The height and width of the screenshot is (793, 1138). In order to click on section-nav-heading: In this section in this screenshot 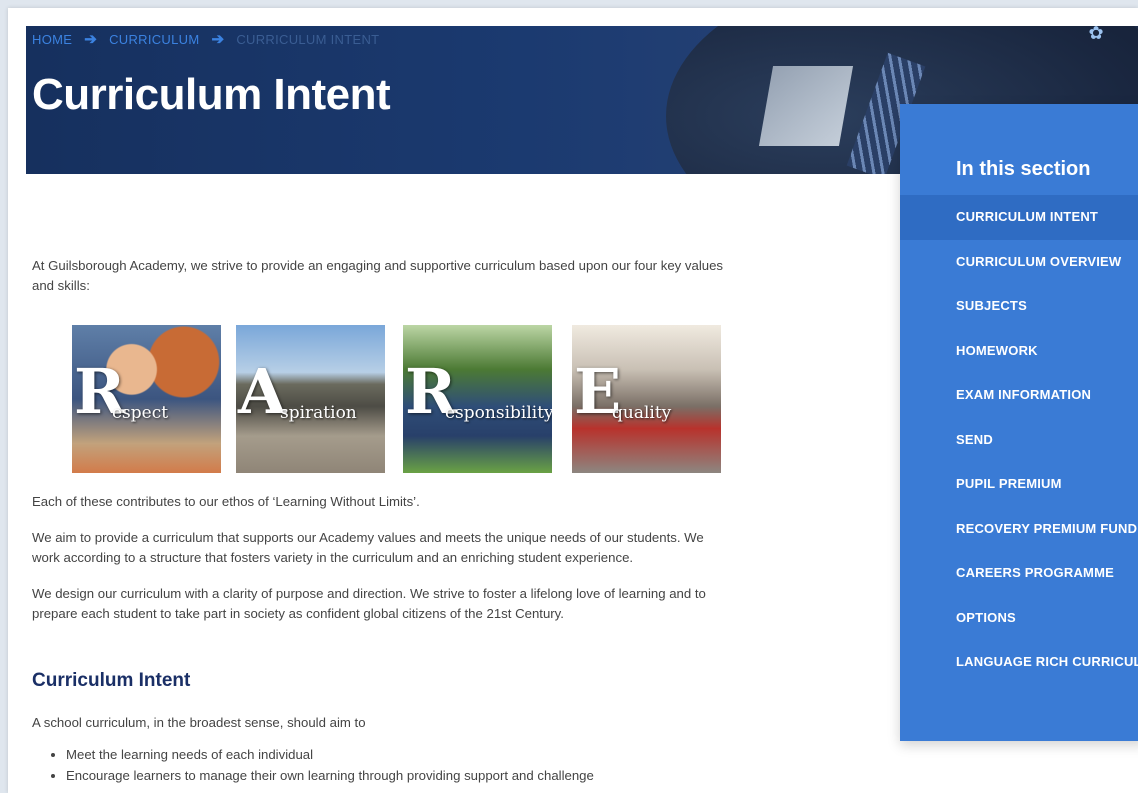, I will do `click(1023, 169)`.